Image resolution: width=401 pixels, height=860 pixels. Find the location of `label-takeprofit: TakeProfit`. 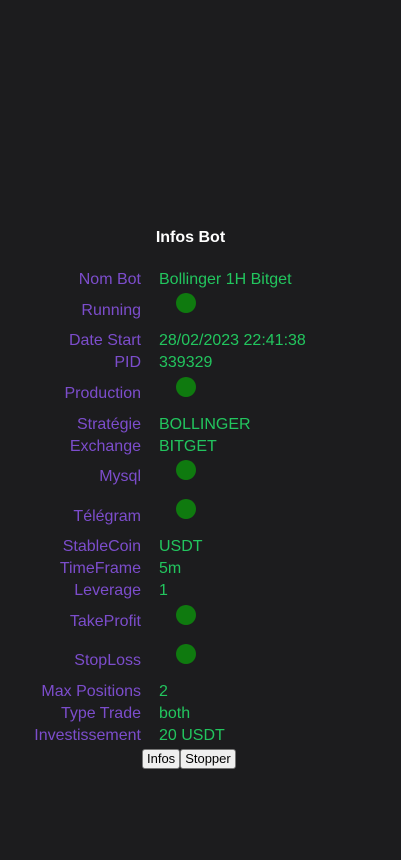

label-takeprofit: TakeProfit is located at coordinates (105, 621).